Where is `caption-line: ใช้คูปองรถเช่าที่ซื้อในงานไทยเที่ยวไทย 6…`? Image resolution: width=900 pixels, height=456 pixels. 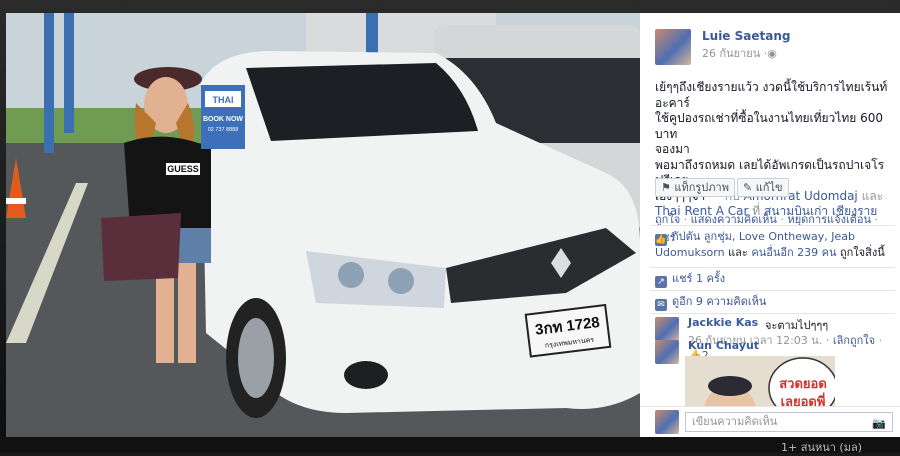 caption-line: ใช้คูปองรถเช่าที่ซื้อในงานไทยเที่ยวไทย 6… is located at coordinates (769, 126).